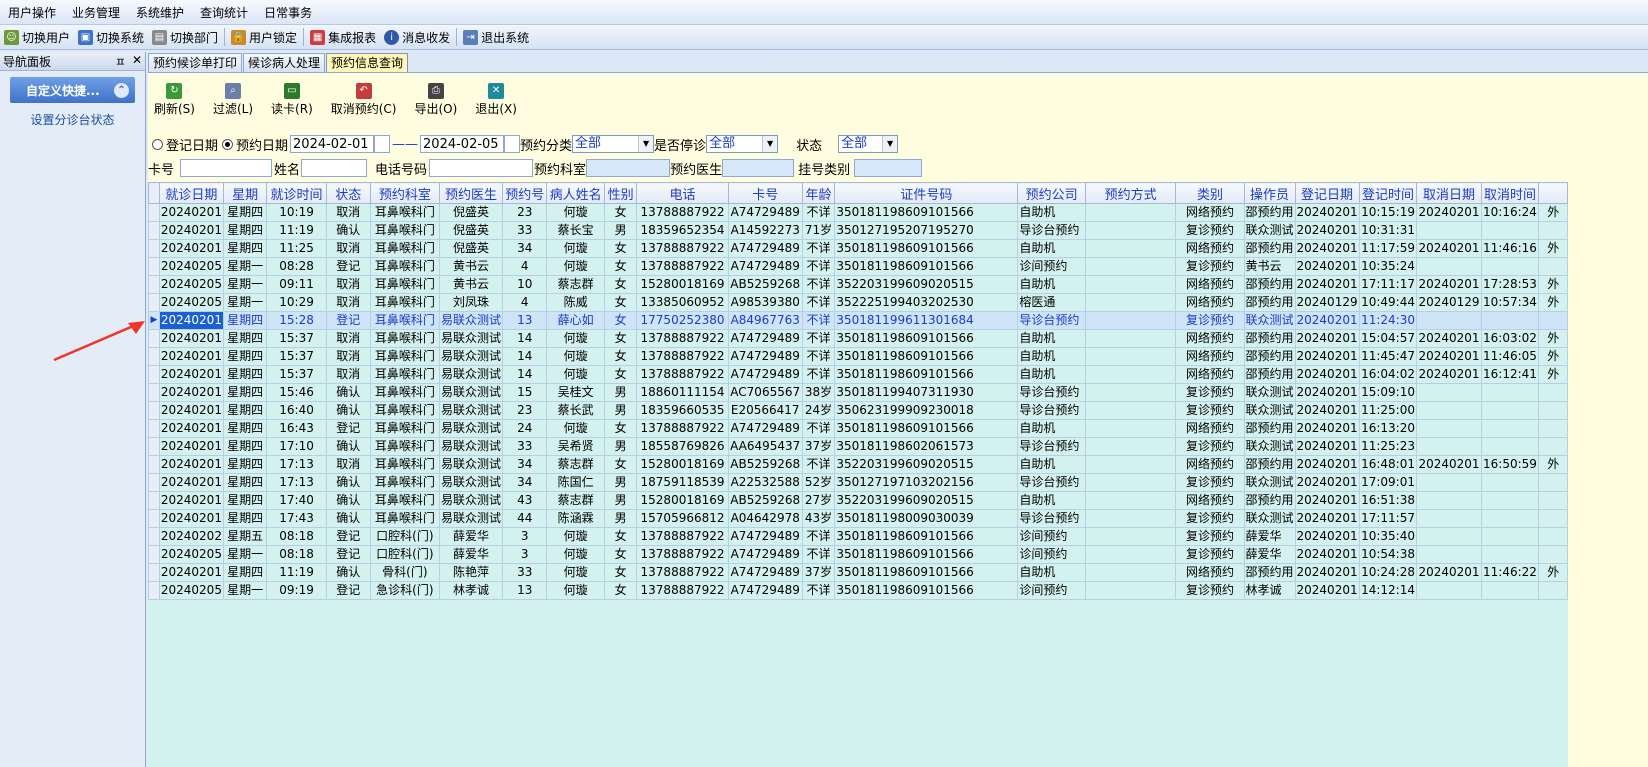 The width and height of the screenshot is (1648, 767). I want to click on filter-button: ⌕ 过滤(L), so click(233, 100).